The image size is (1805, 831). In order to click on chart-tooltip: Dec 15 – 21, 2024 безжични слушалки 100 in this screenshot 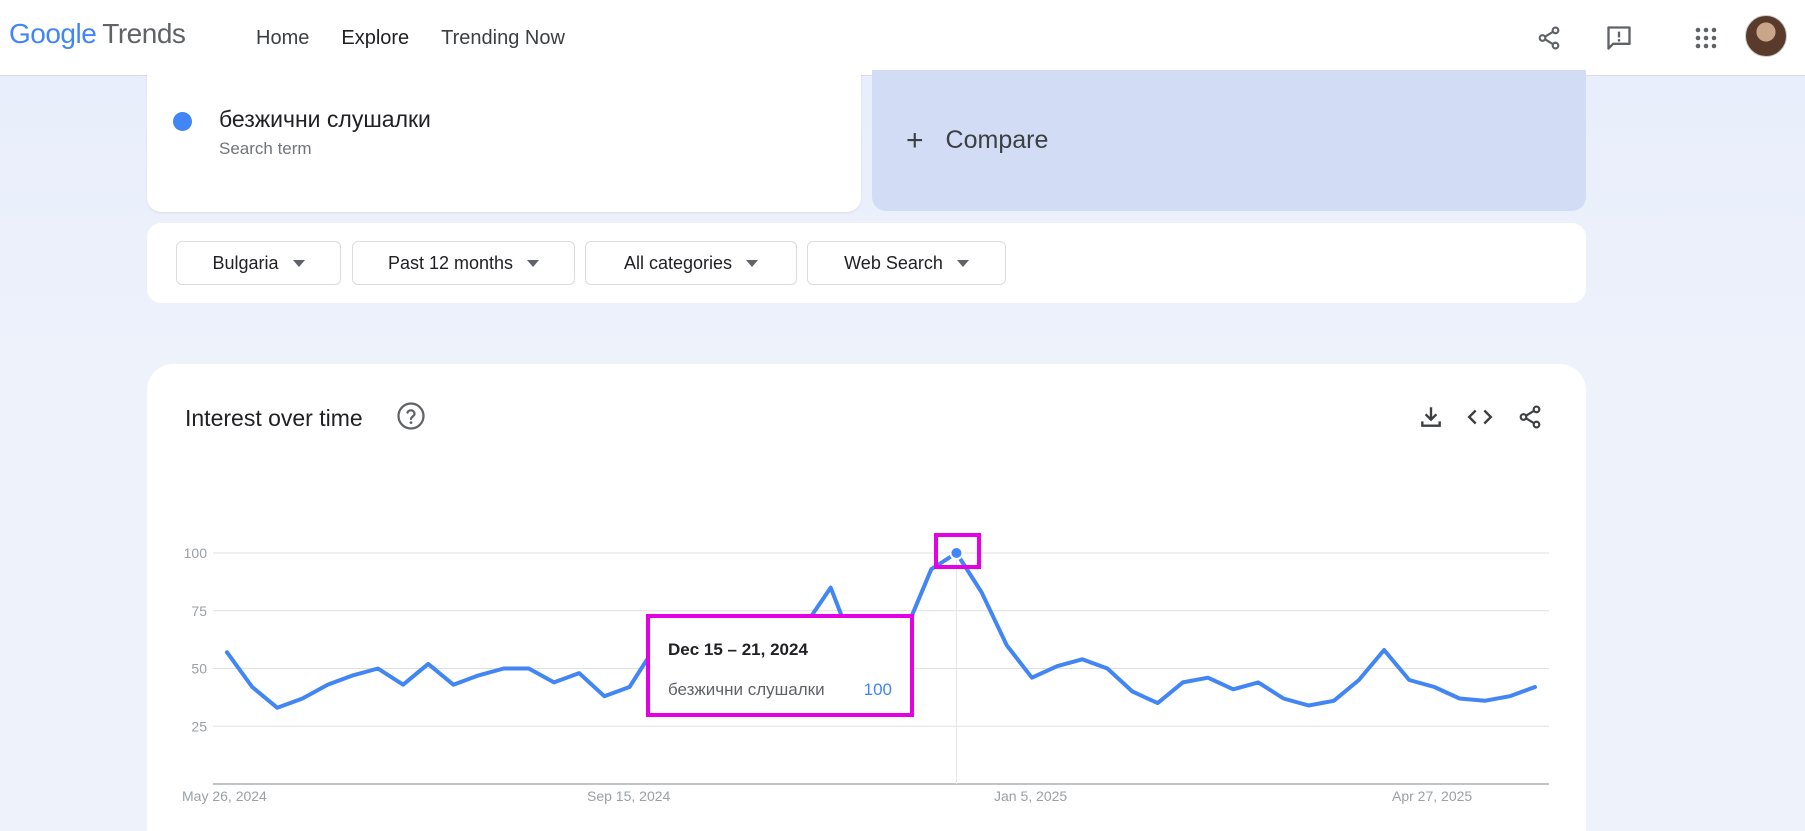, I will do `click(780, 665)`.